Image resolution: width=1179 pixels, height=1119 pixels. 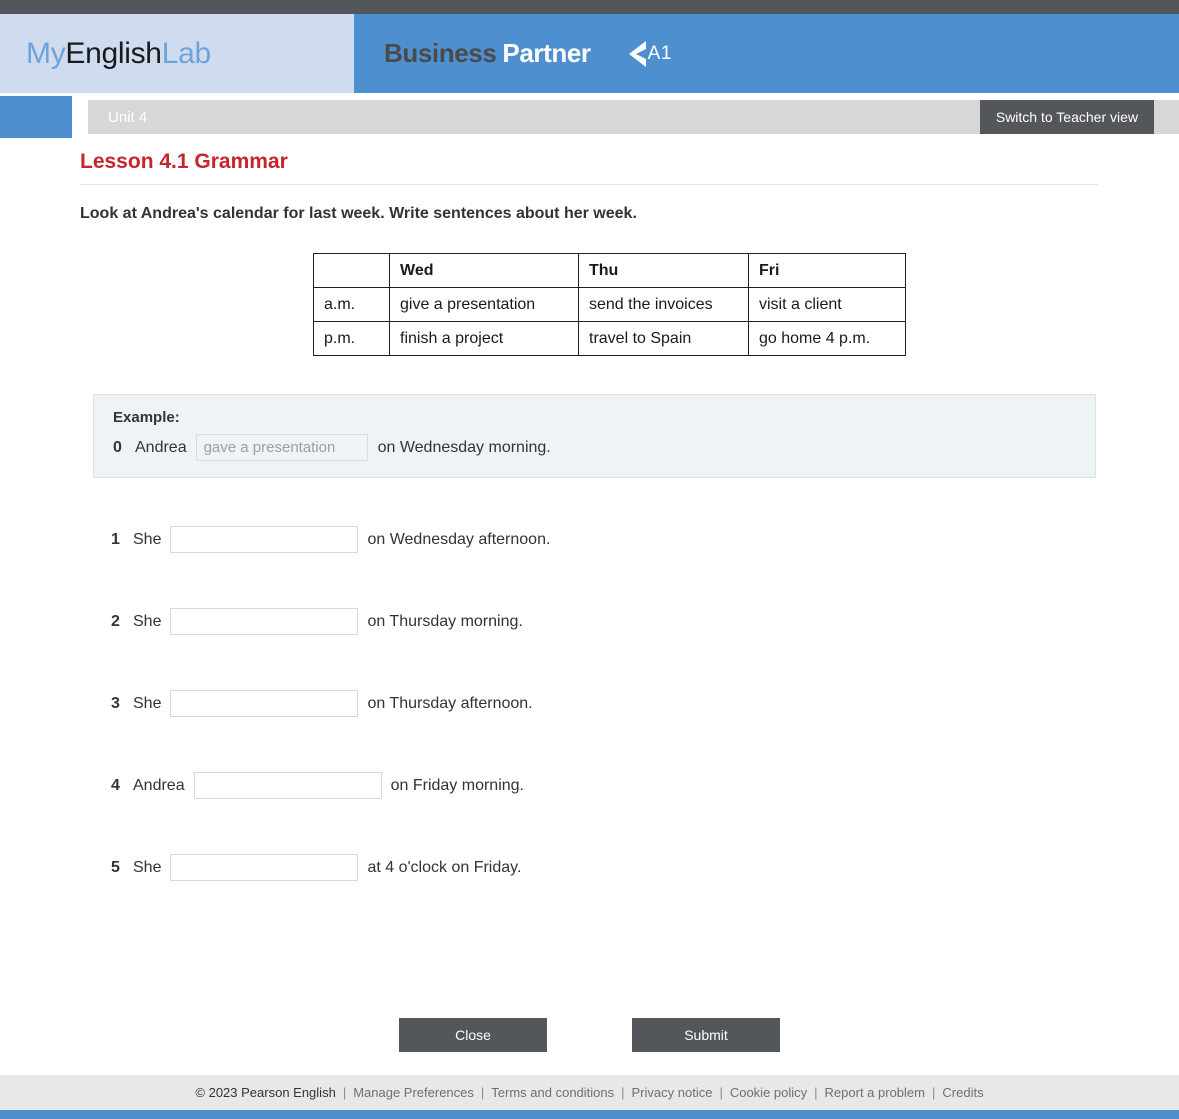 What do you see at coordinates (589, 184) in the screenshot?
I see `title-divider` at bounding box center [589, 184].